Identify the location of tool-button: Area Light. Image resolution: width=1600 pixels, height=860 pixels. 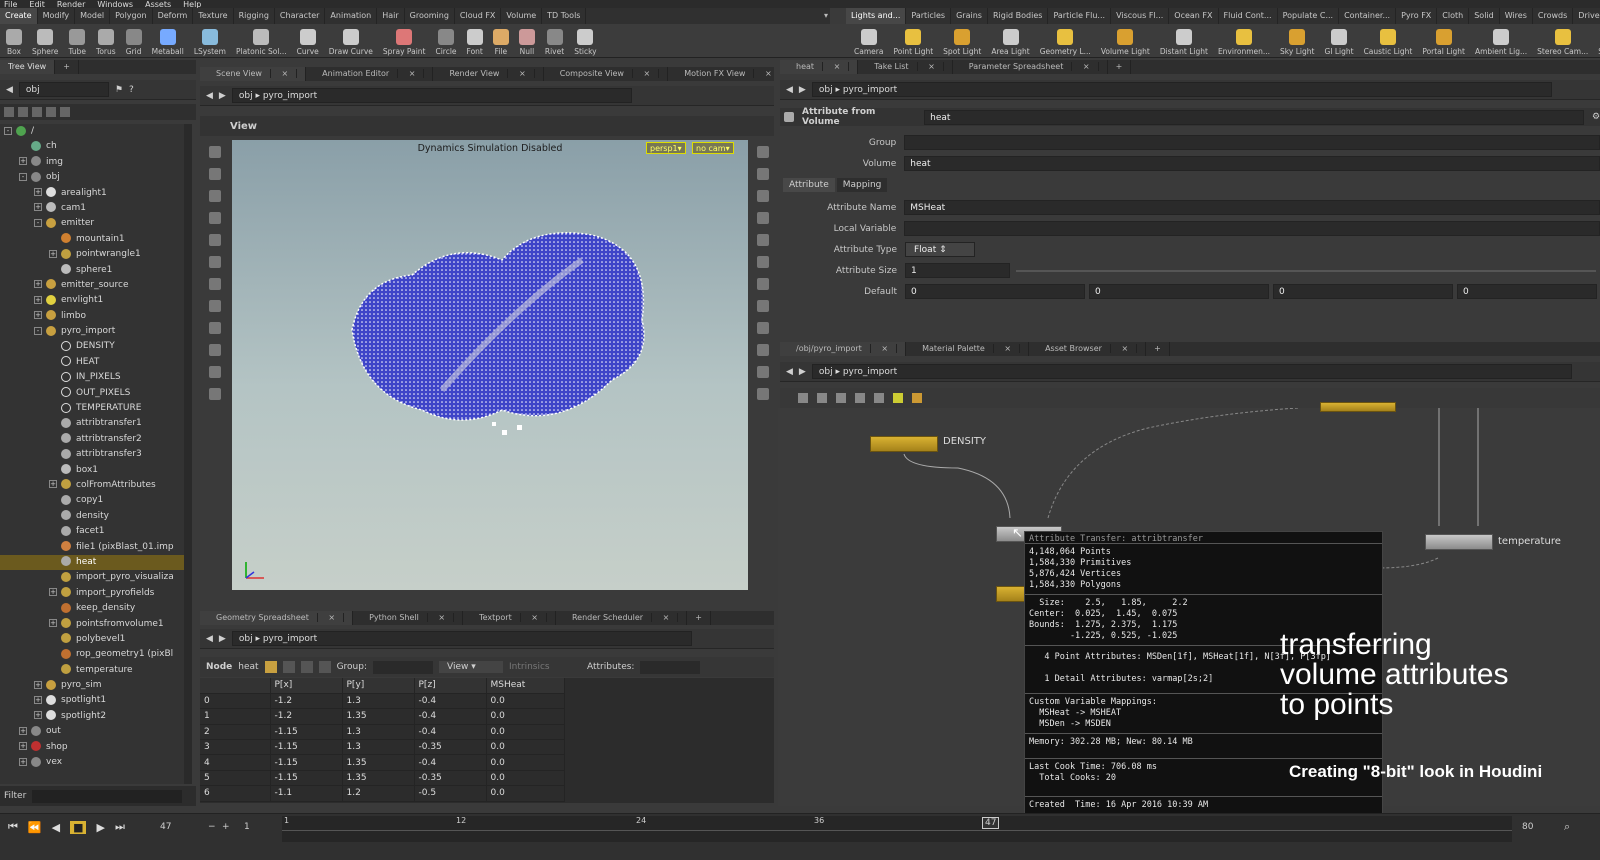
(1010, 40).